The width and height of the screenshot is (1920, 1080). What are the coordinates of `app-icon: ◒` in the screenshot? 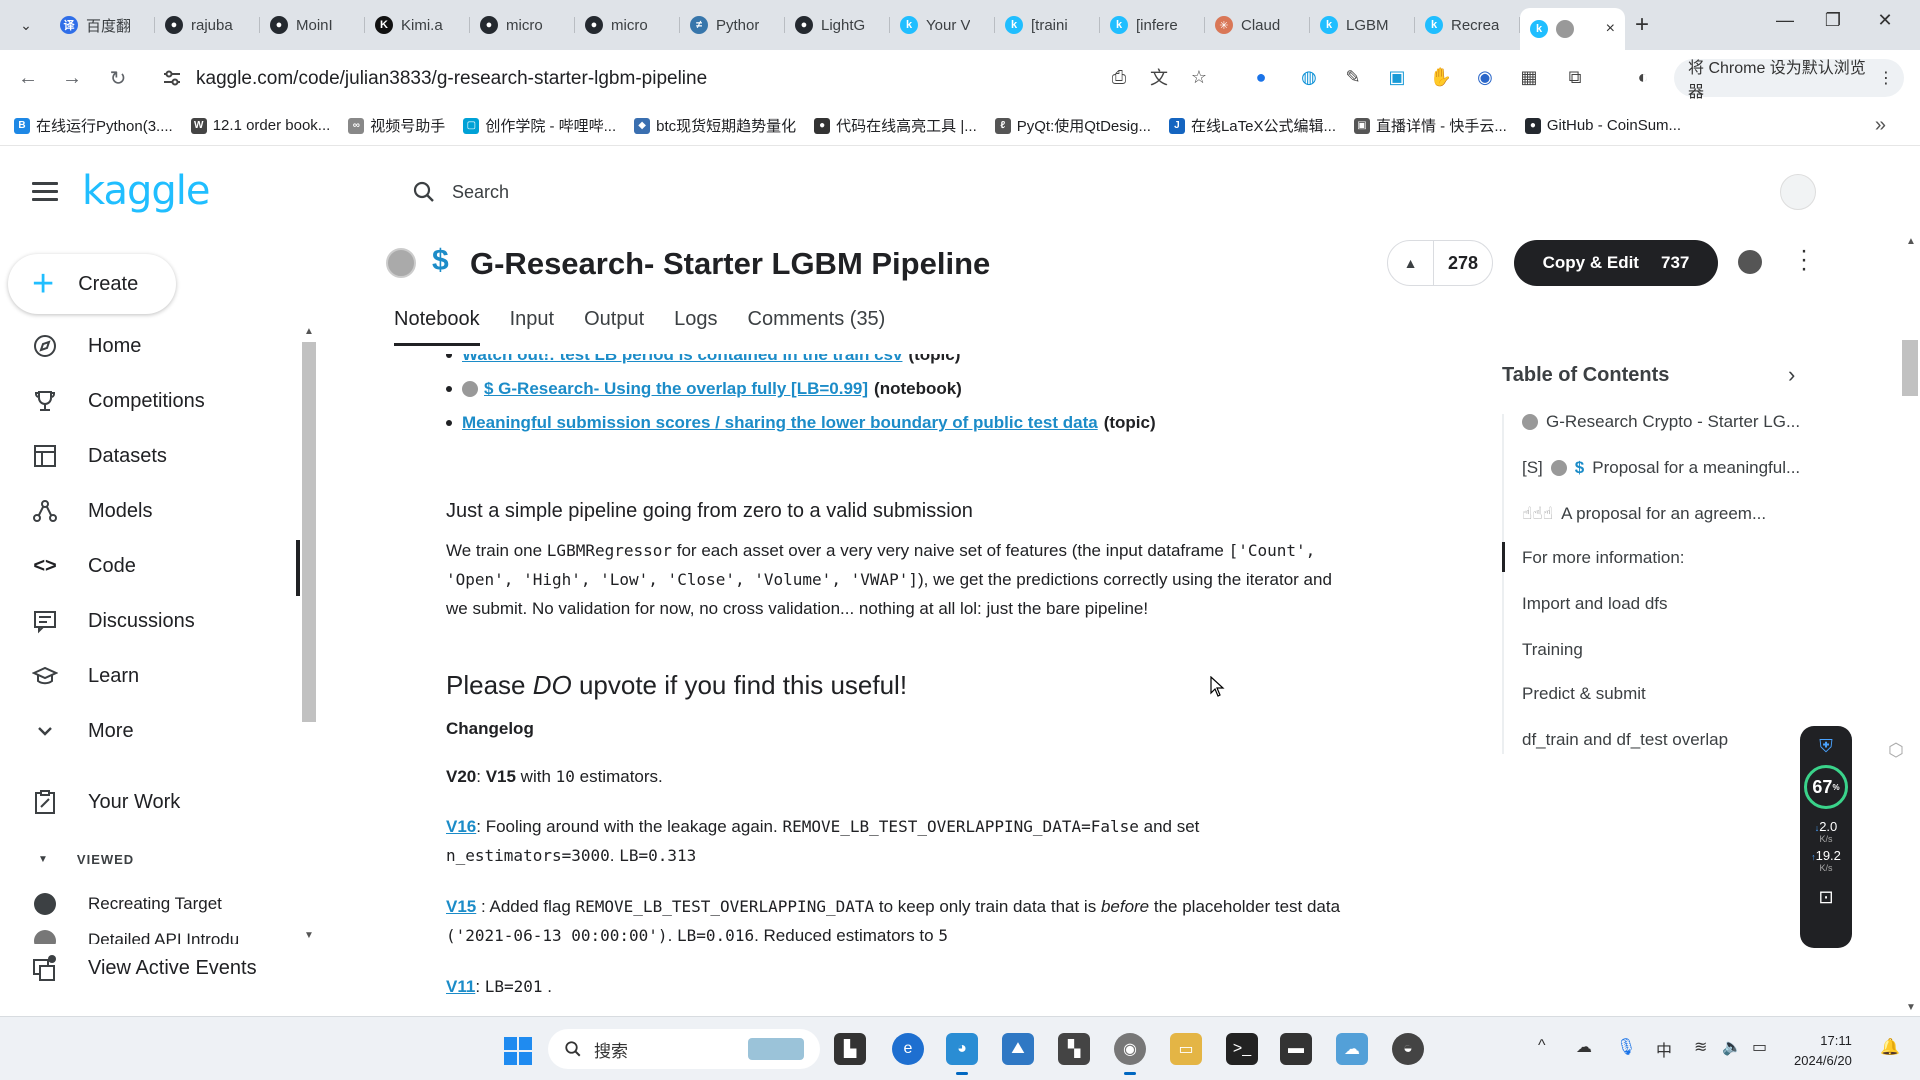 It's located at (1408, 1049).